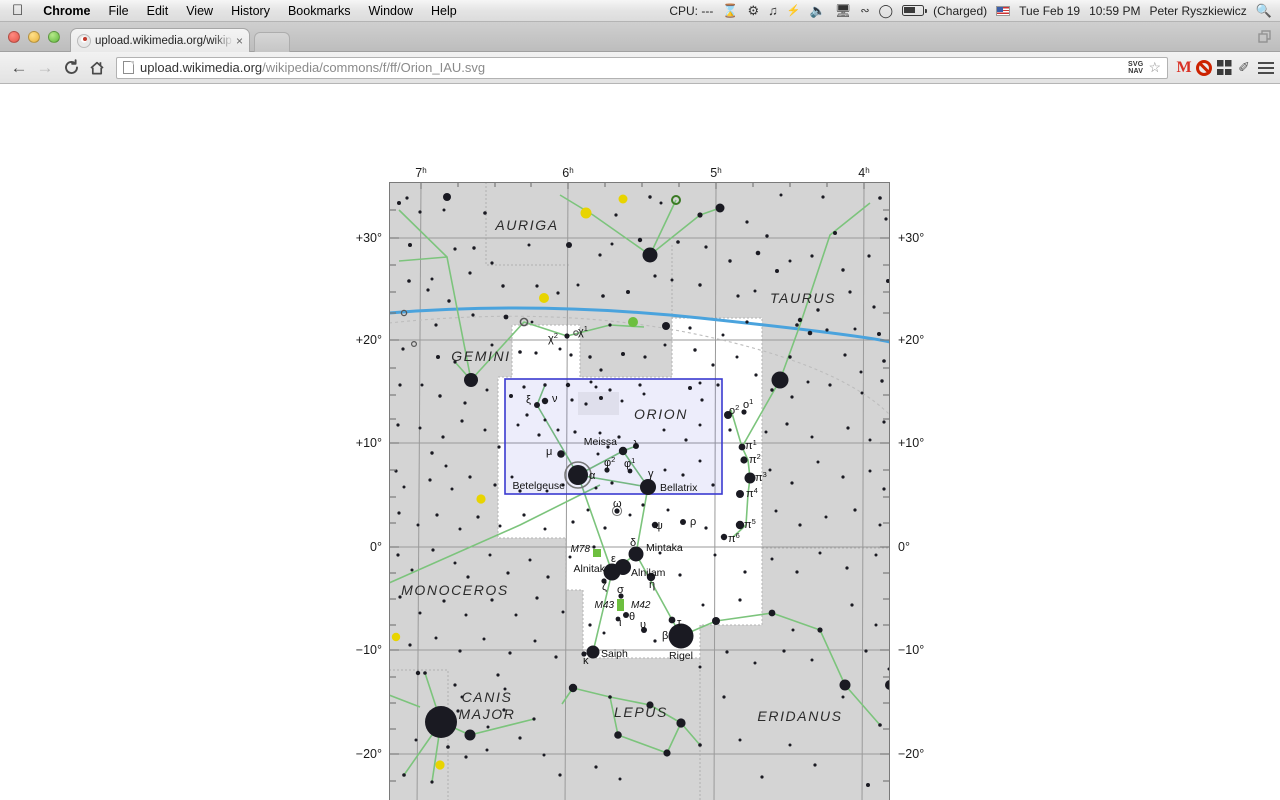 The image size is (1280, 800). I want to click on star-nu, so click(545, 401).